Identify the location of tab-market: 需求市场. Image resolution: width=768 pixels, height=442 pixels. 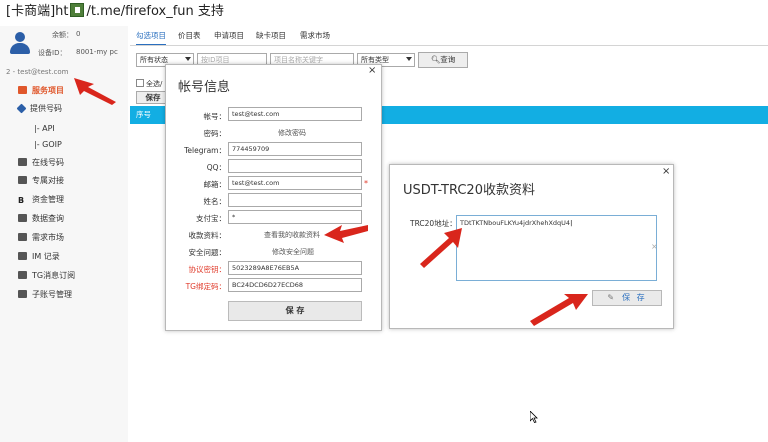
(315, 35).